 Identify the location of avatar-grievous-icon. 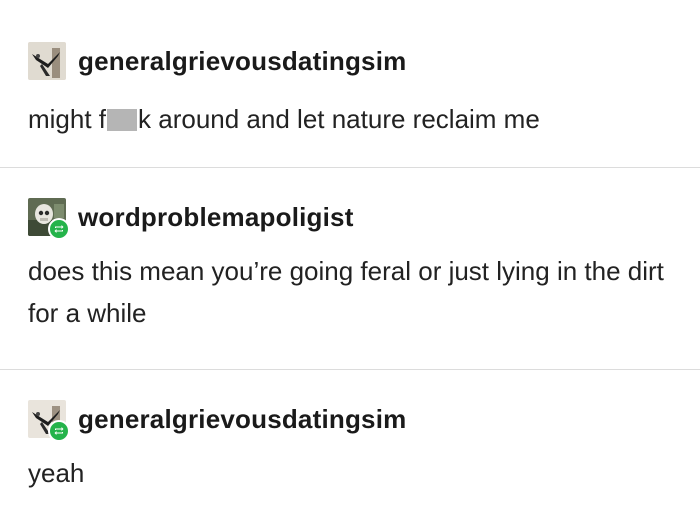
(47, 61).